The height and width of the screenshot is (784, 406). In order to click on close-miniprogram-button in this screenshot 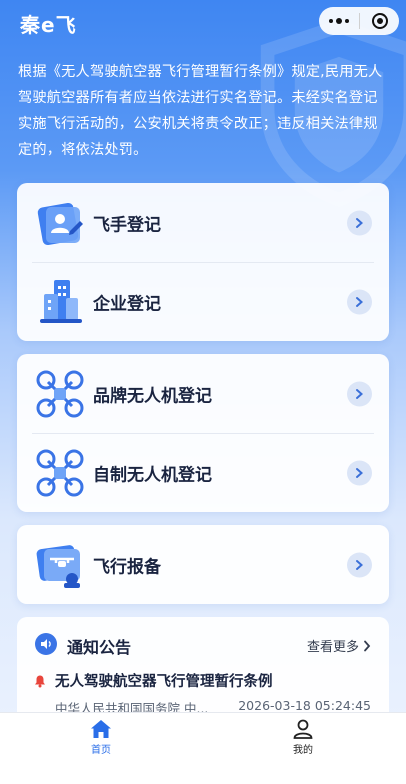, I will do `click(379, 21)`.